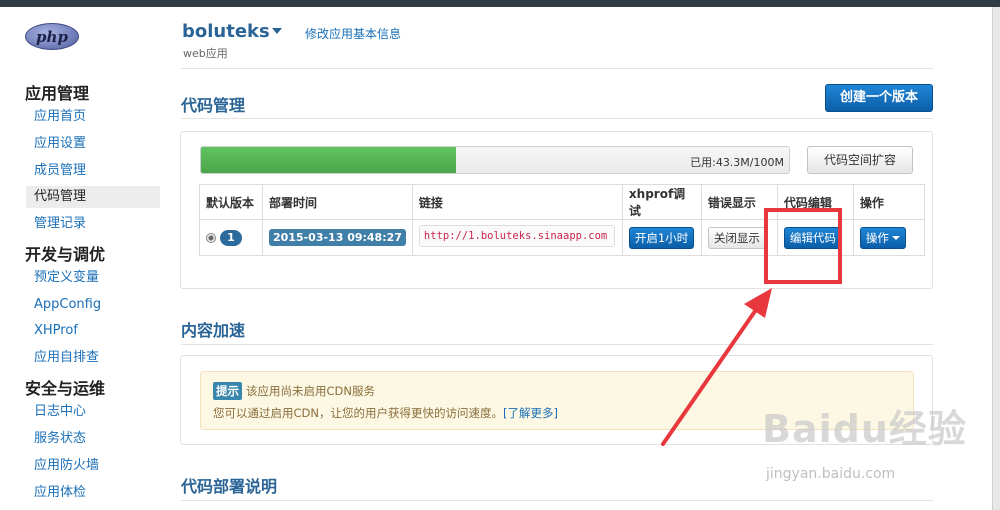 The width and height of the screenshot is (1000, 510). I want to click on sidebar-item-management-log: 管理记录, so click(93, 224).